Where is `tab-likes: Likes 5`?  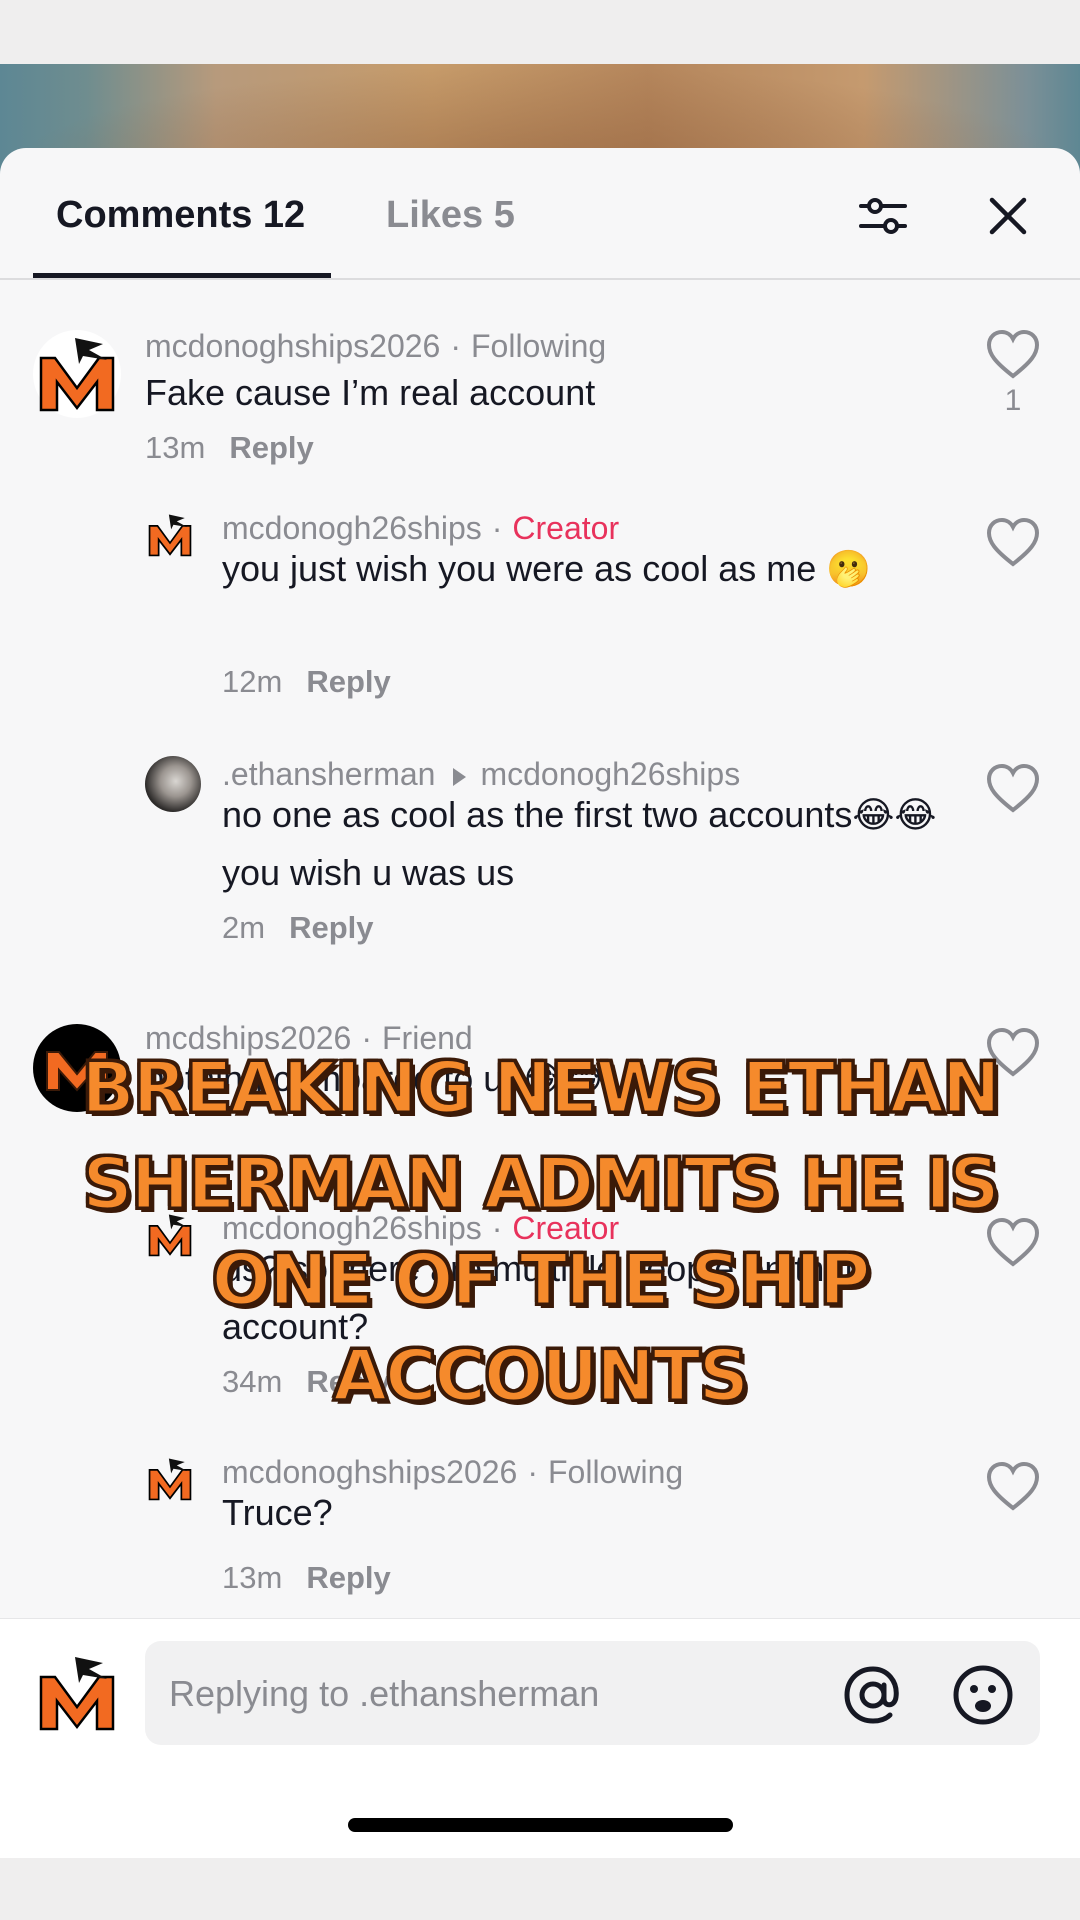 tab-likes: Likes 5 is located at coordinates (450, 215).